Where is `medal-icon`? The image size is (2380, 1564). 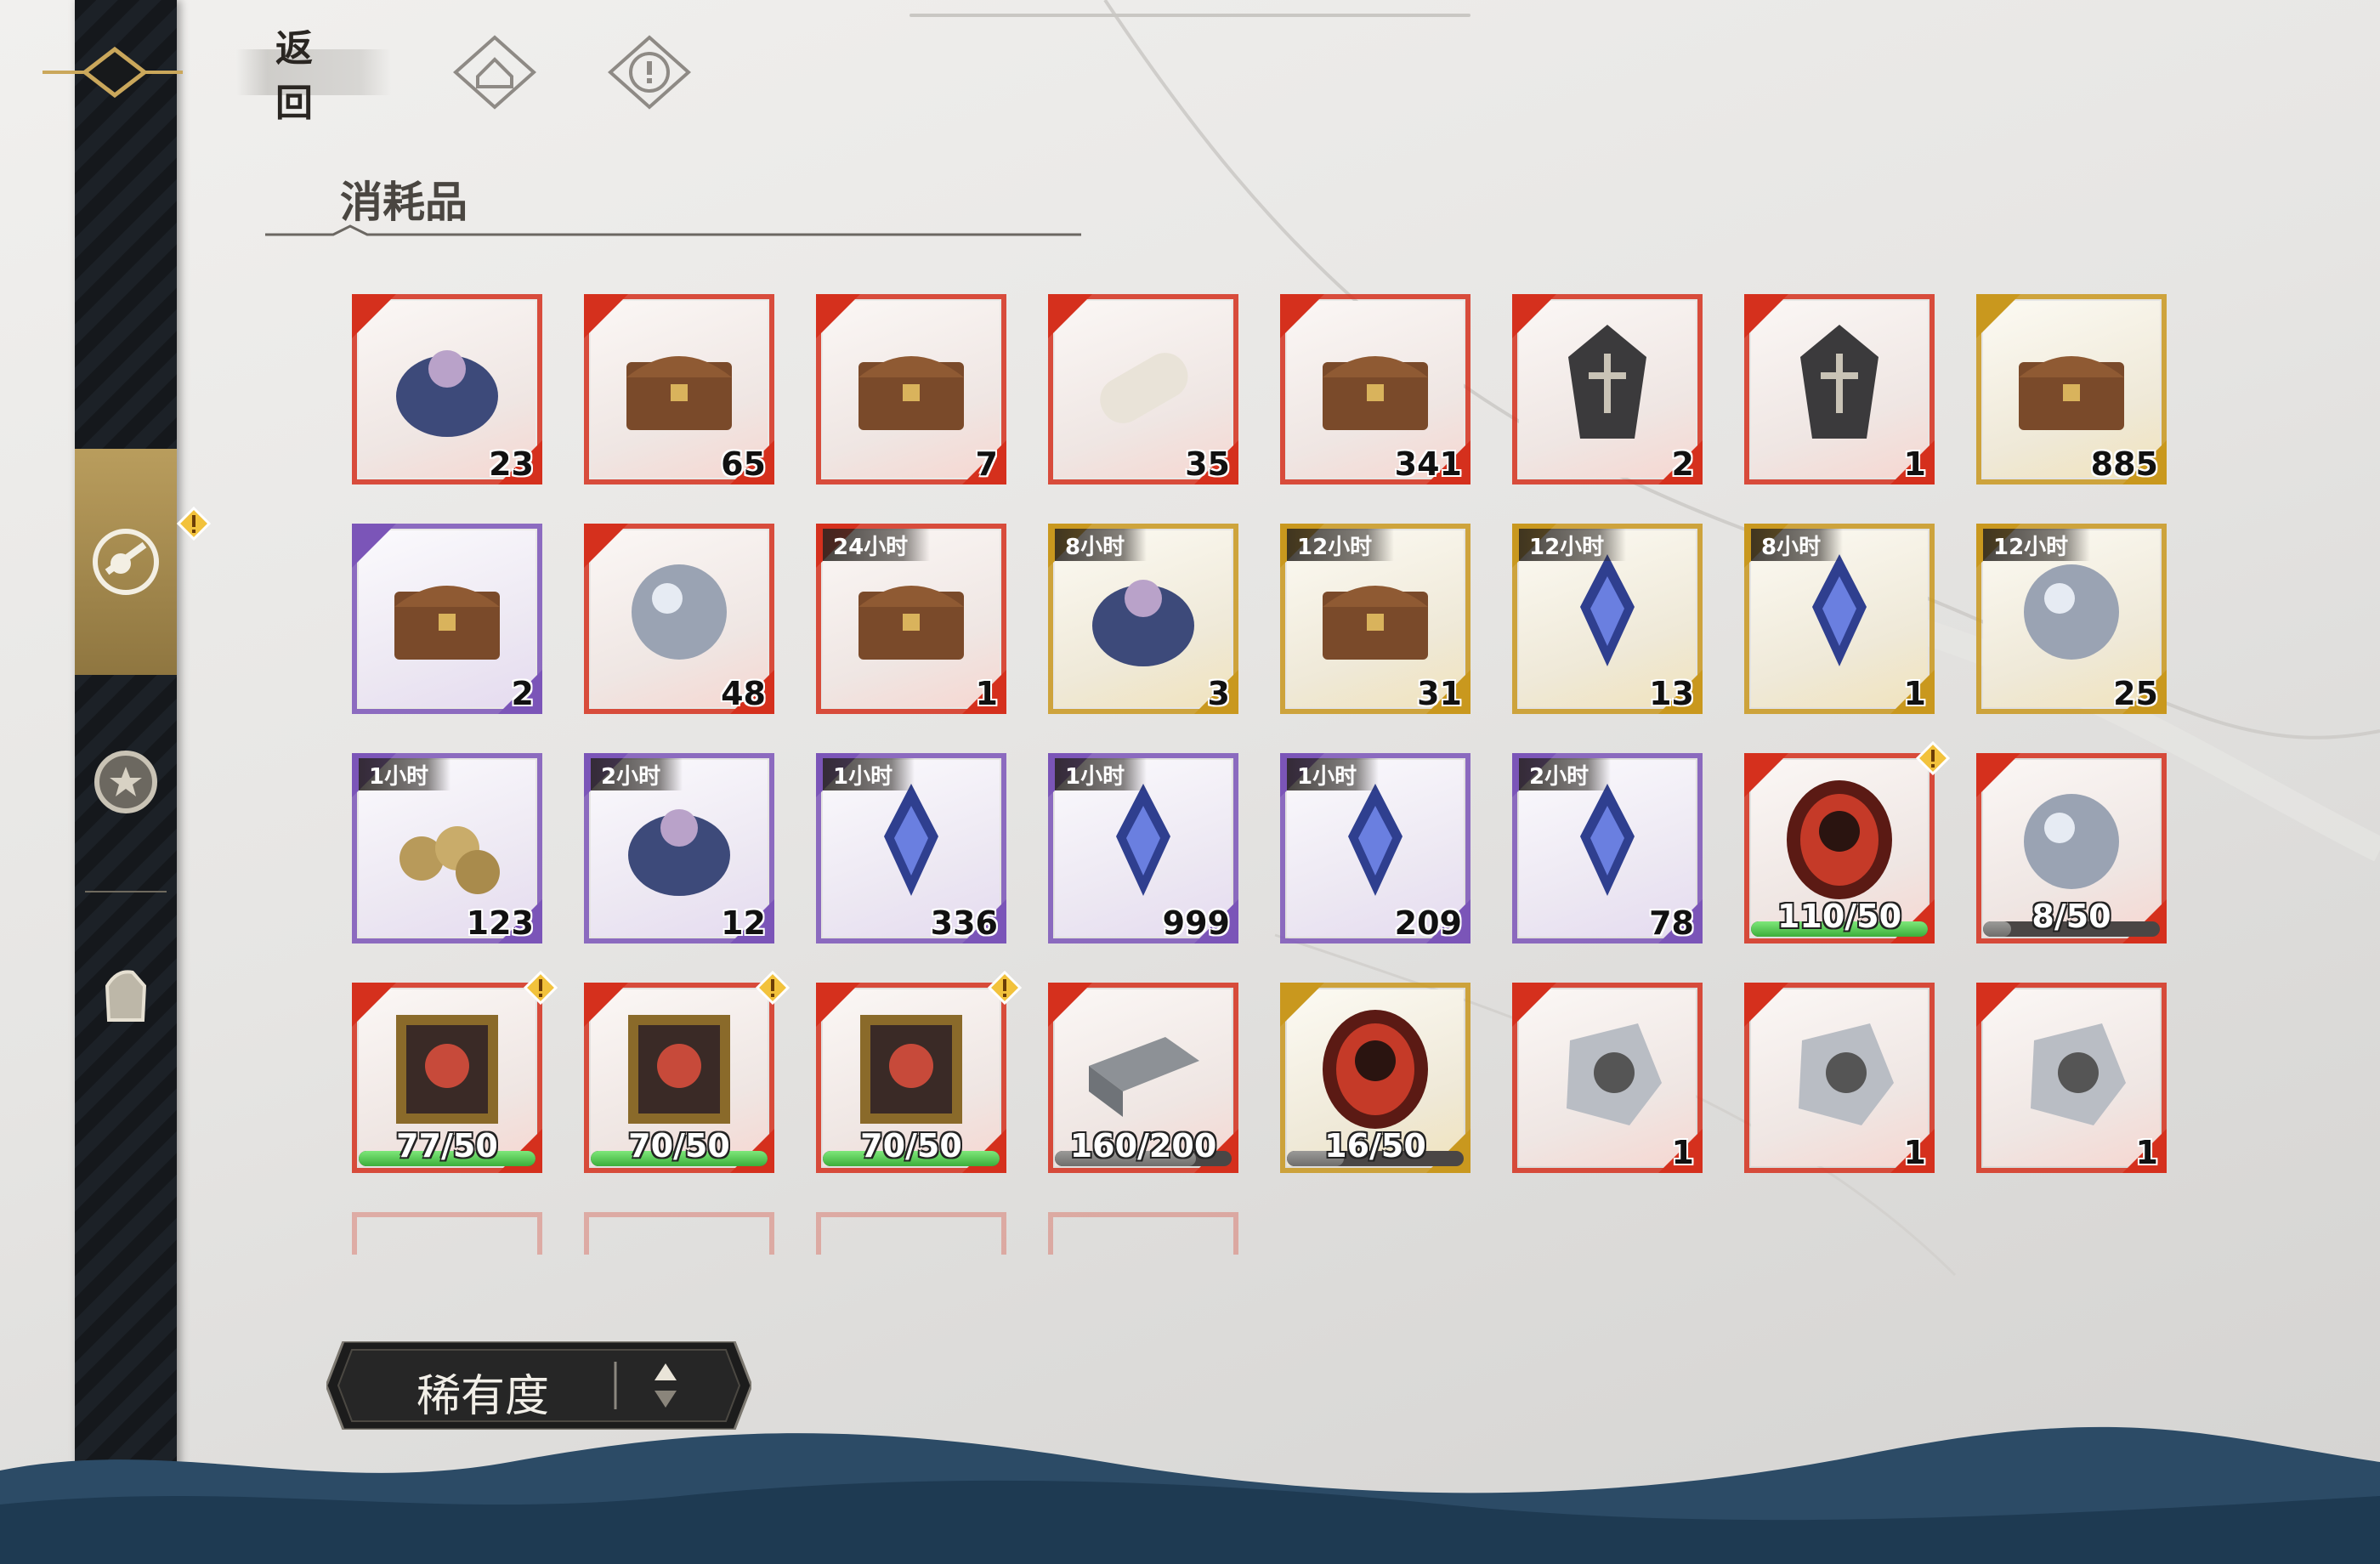 medal-icon is located at coordinates (125, 782).